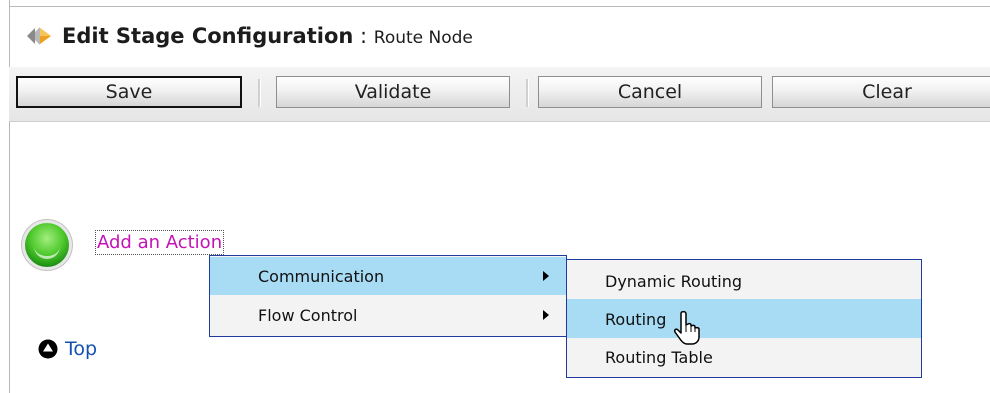 The width and height of the screenshot is (990, 393). What do you see at coordinates (687, 327) in the screenshot?
I see `hand-pointer-cursor-icon` at bounding box center [687, 327].